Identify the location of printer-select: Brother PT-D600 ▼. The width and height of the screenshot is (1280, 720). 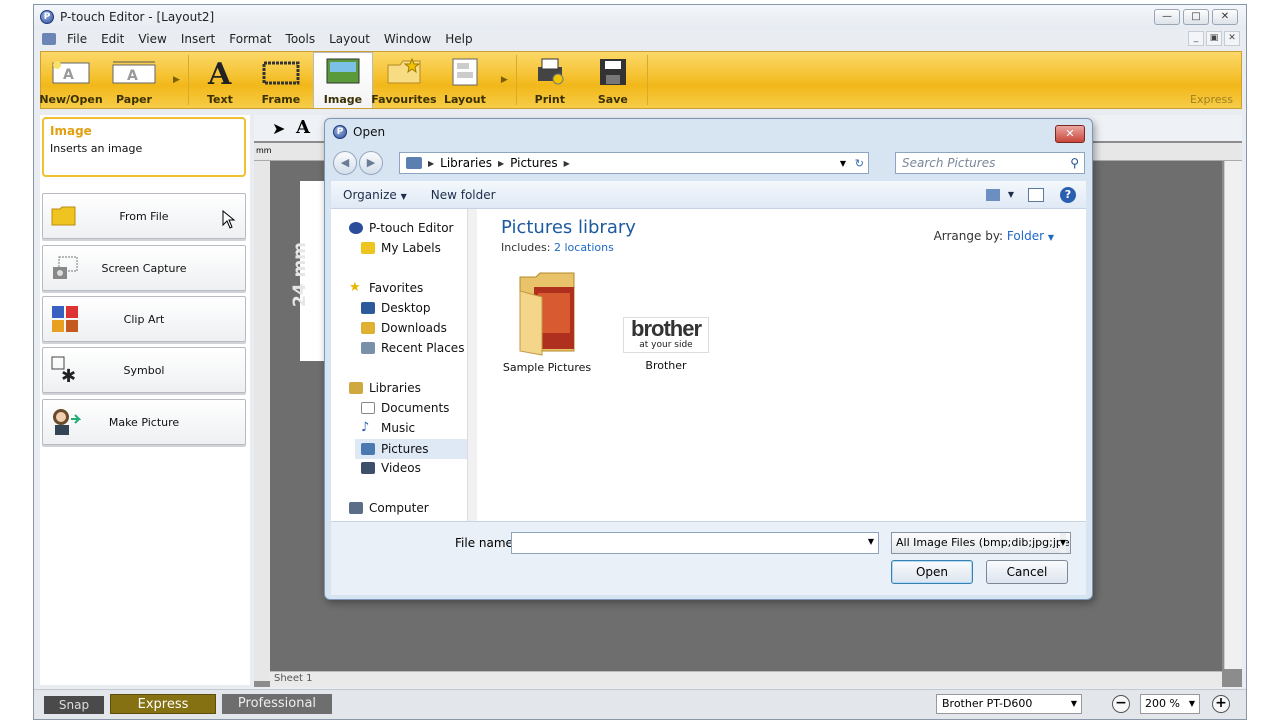
(1009, 704).